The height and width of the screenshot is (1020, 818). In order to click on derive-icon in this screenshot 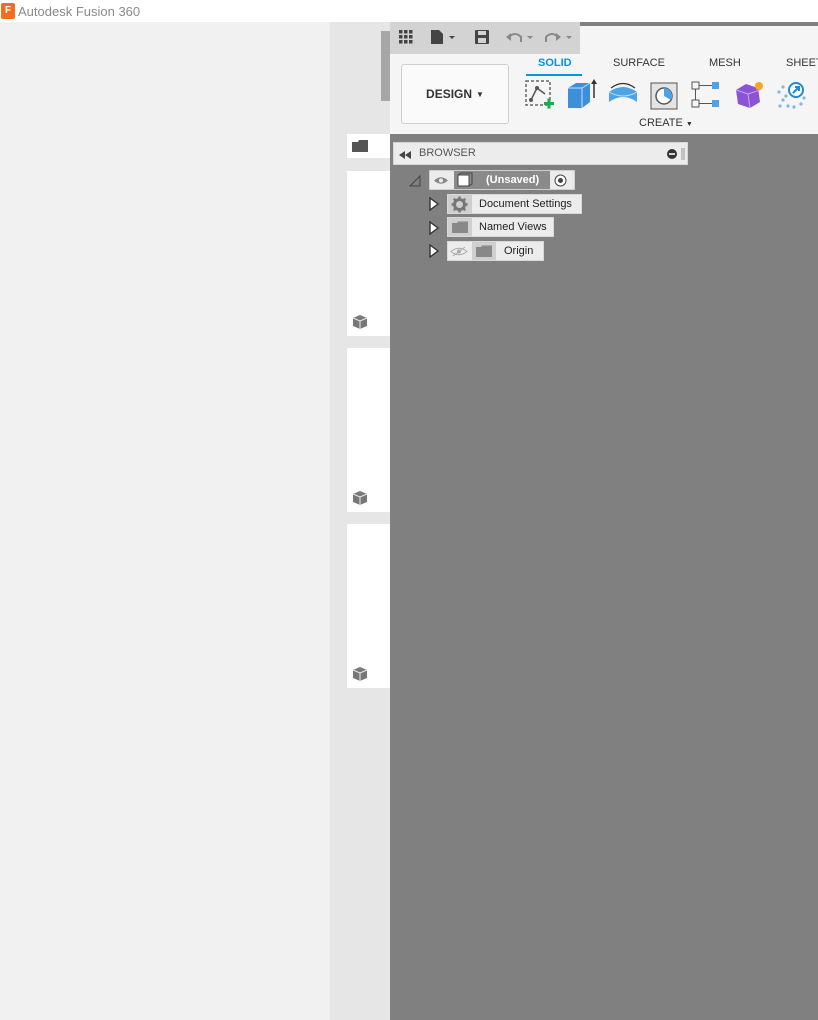, I will do `click(791, 95)`.